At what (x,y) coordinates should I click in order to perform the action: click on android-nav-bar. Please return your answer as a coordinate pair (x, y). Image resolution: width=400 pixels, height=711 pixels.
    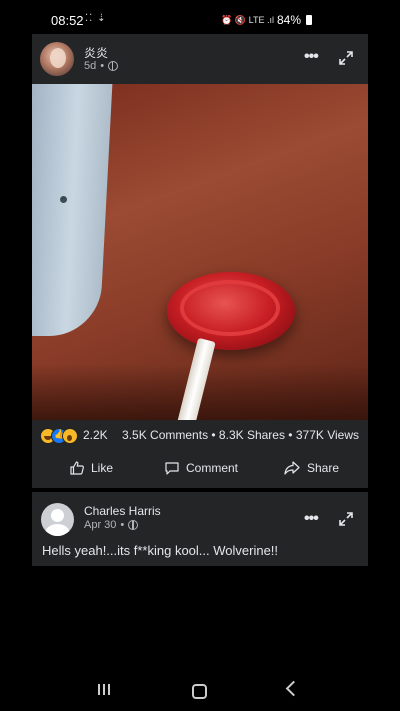
    Looking at the image, I should click on (200, 690).